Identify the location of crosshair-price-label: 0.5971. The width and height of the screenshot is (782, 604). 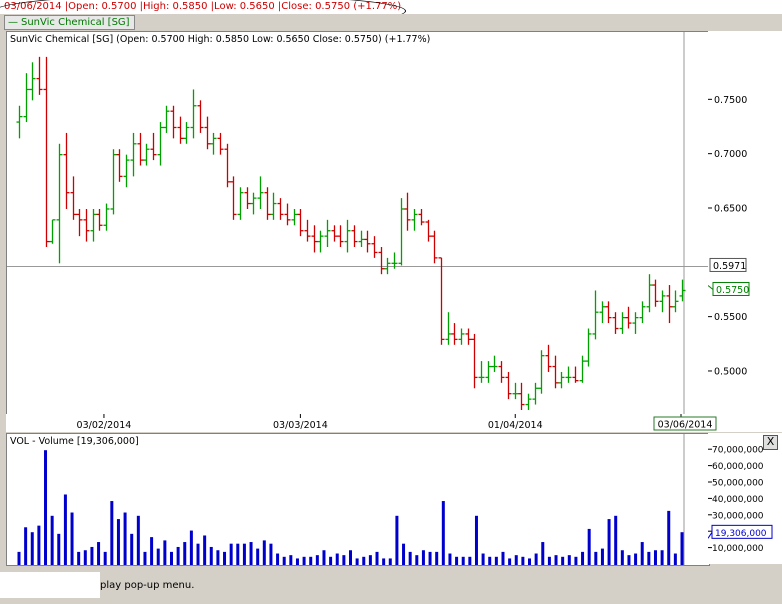
(729, 266).